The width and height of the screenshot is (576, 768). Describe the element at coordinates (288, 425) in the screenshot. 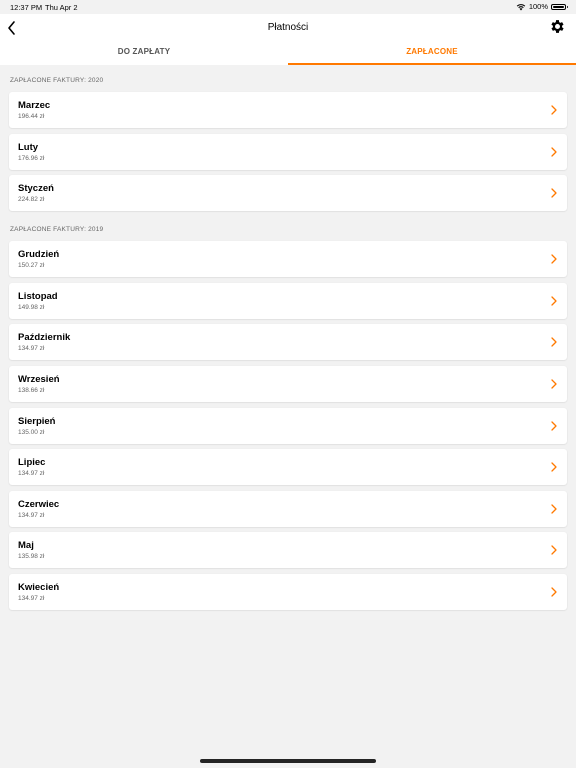

I see `invoice-month-row: Sierpień 135.00 zł` at that location.